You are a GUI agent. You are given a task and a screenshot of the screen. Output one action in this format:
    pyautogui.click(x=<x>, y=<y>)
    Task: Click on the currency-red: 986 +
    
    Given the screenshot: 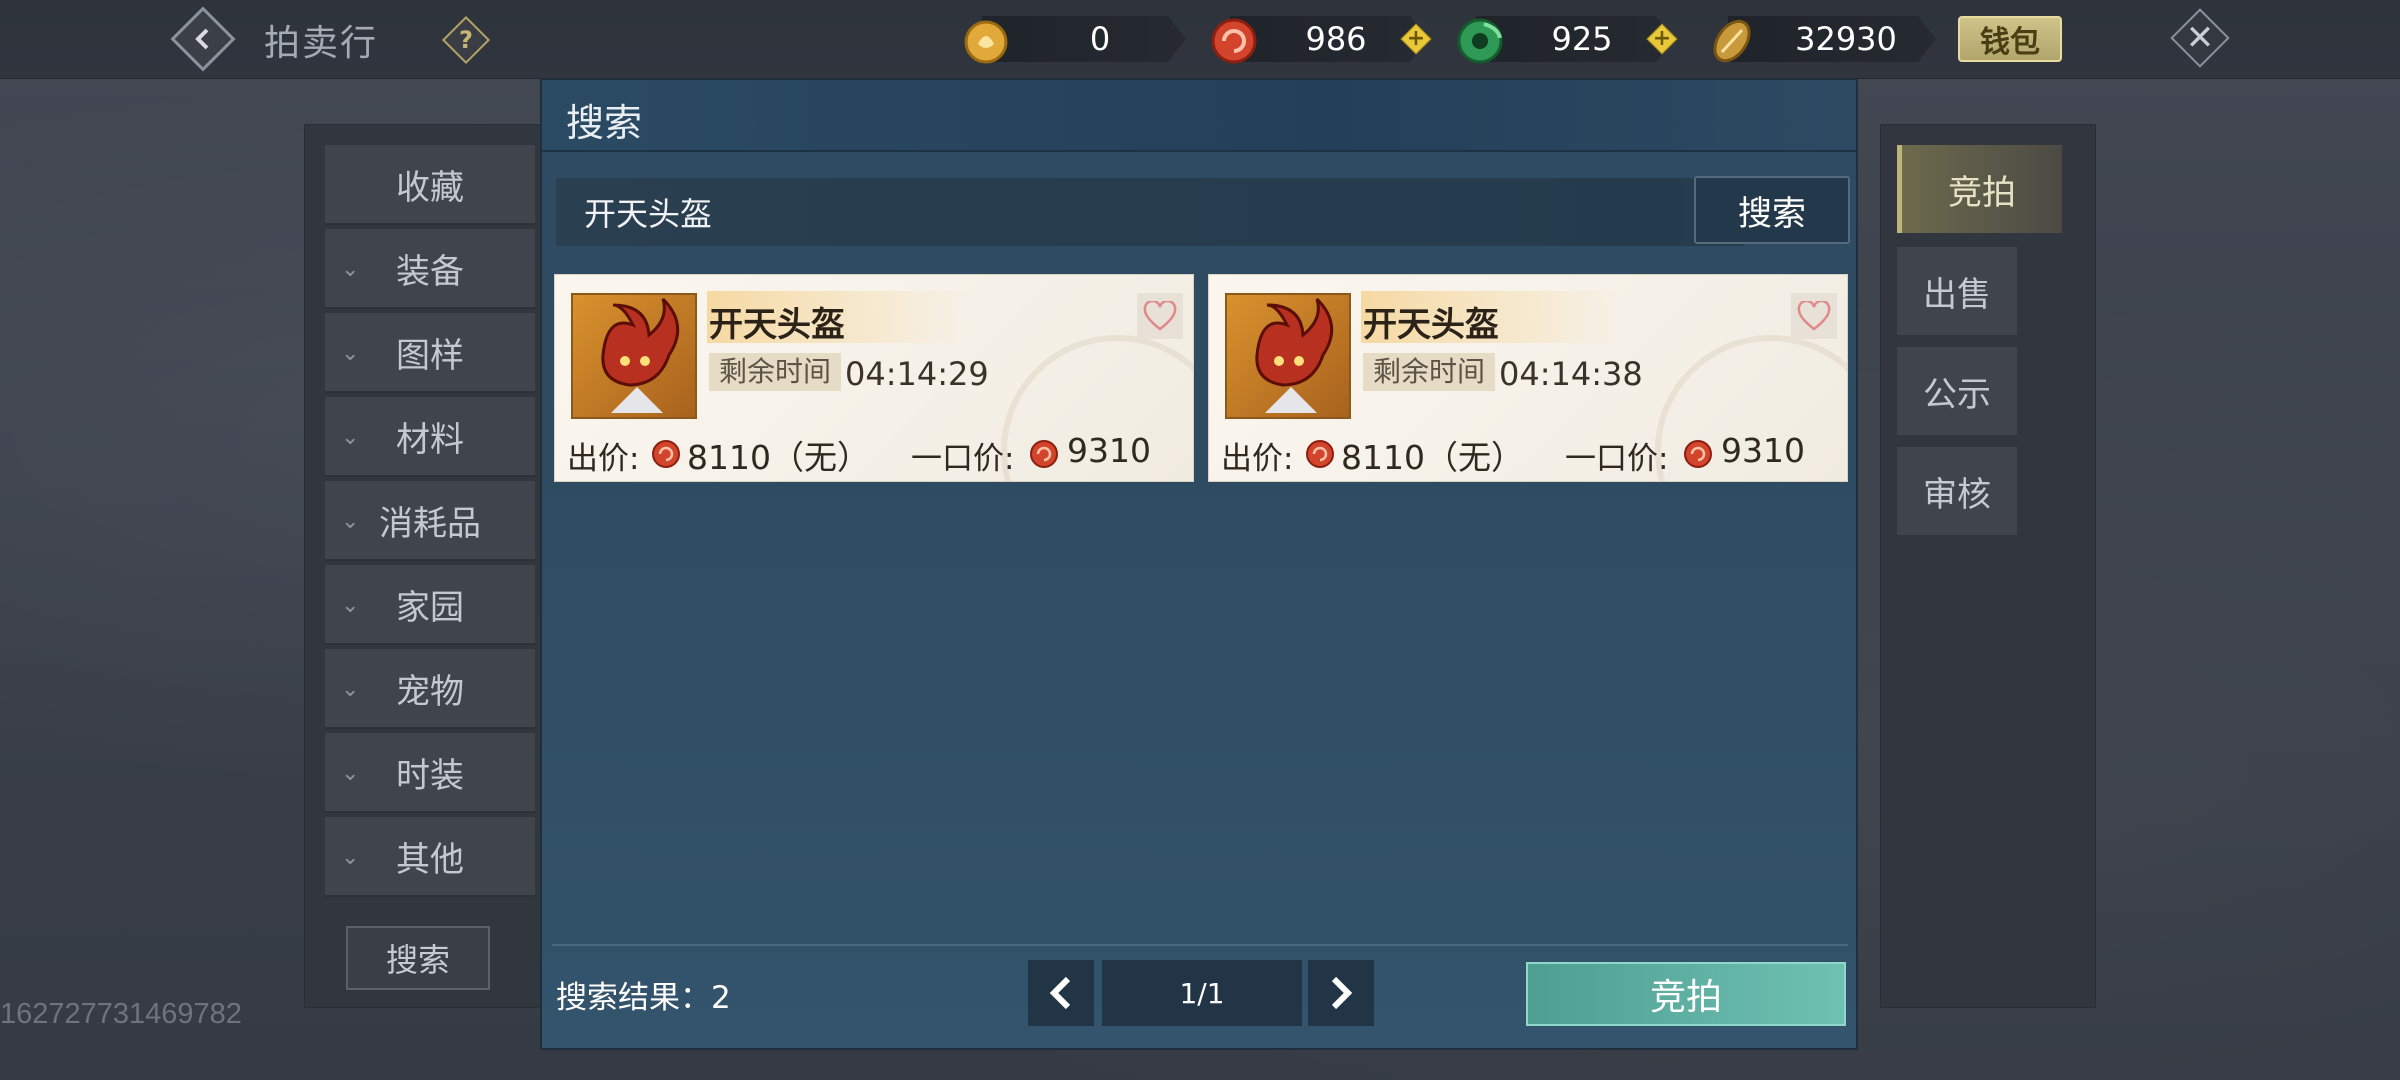 What is the action you would take?
    pyautogui.click(x=1328, y=40)
    